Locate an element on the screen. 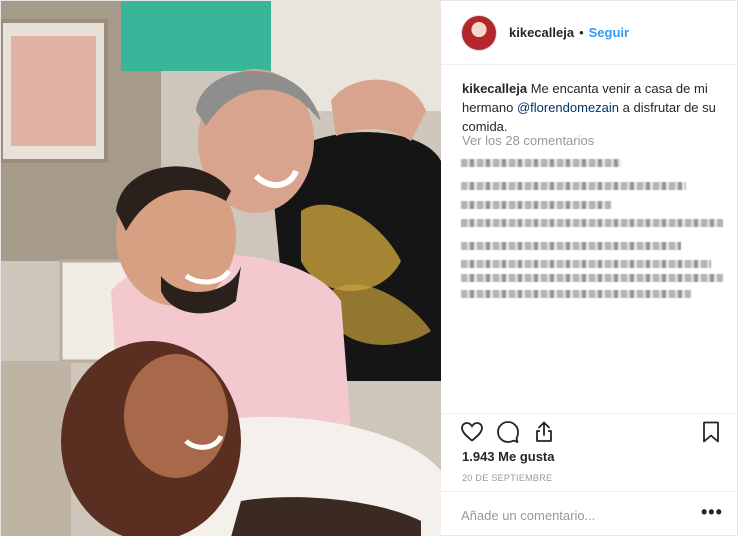 This screenshot has height=536, width=738. likes-count: 1.943 Me gusta is located at coordinates (508, 456).